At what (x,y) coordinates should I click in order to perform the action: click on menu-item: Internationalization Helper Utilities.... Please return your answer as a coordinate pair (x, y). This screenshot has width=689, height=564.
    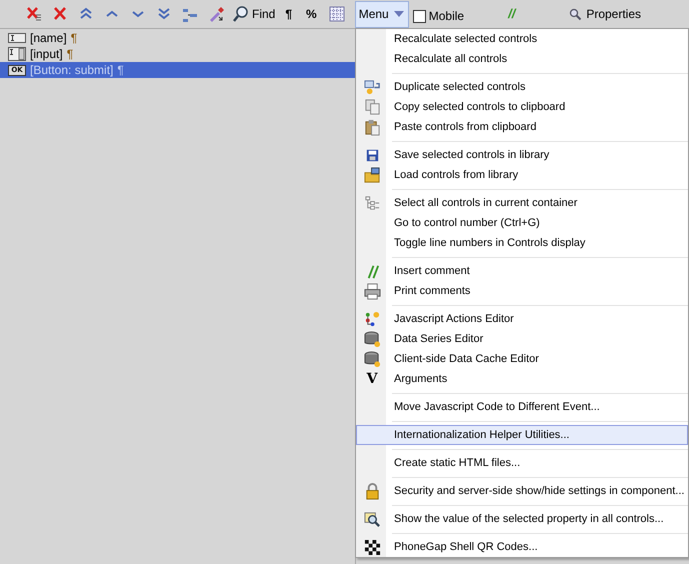
    Looking at the image, I should click on (522, 435).